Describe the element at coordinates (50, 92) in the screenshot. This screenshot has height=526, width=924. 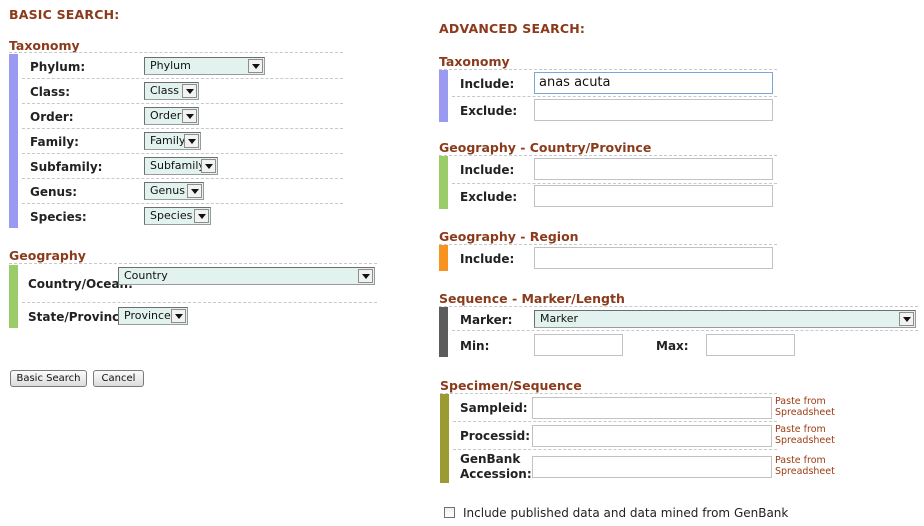
I see `class-label: Class:` at that location.